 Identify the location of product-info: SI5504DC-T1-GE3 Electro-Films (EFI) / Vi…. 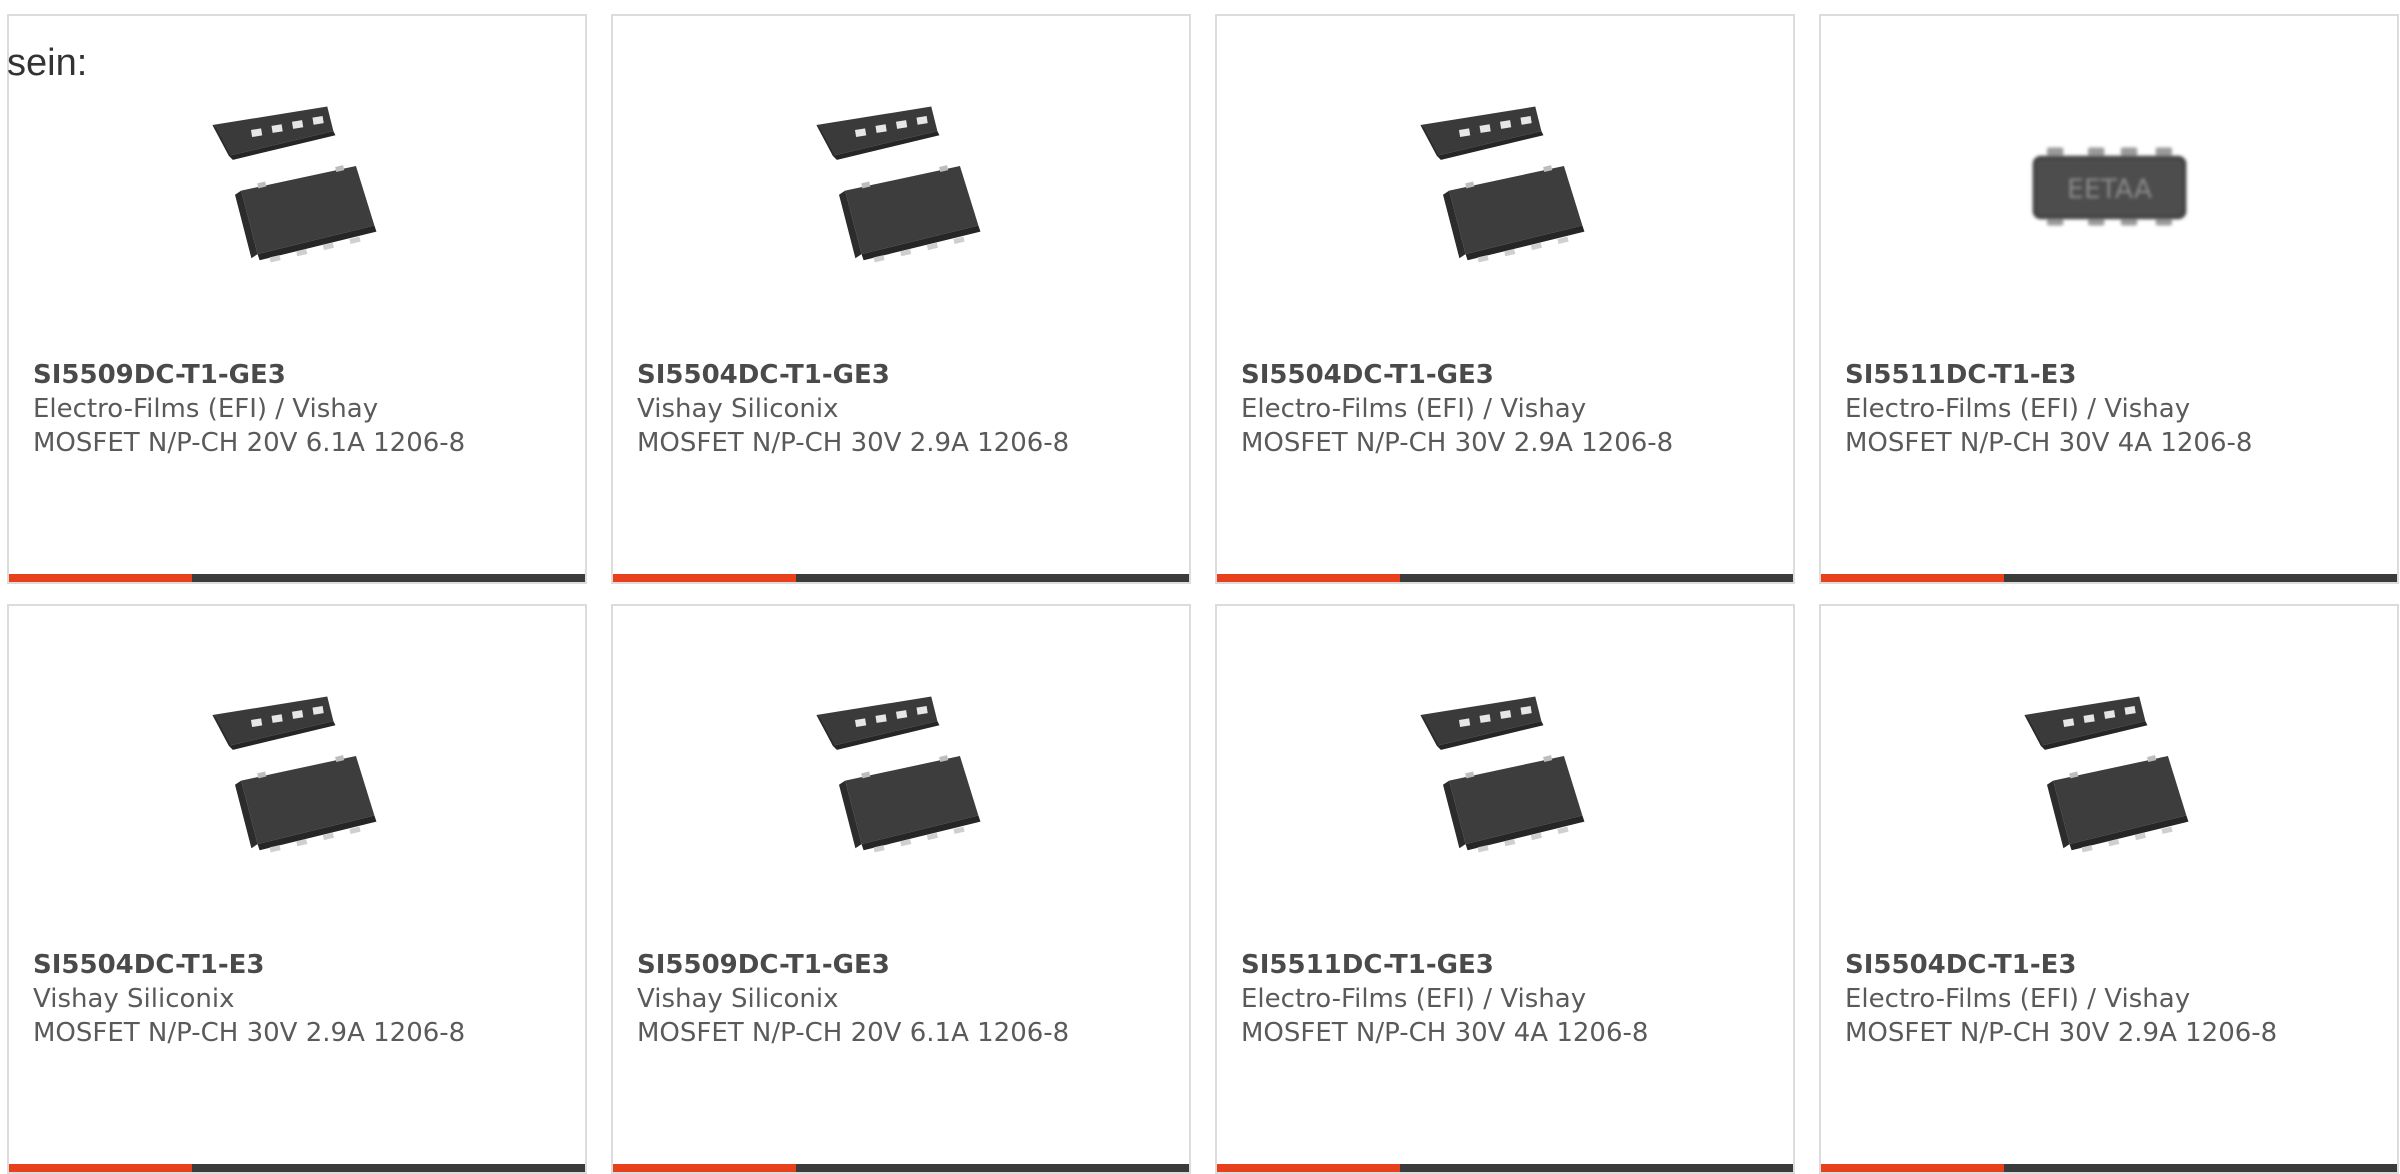
(1512, 409).